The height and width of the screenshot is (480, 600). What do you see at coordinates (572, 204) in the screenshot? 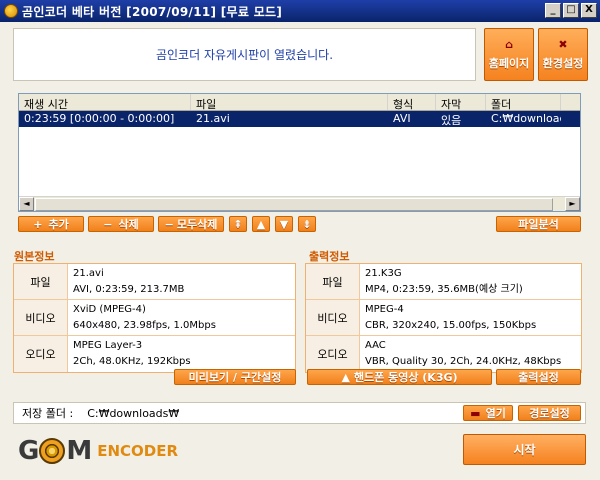
I see `scroll-right-icon: ►` at bounding box center [572, 204].